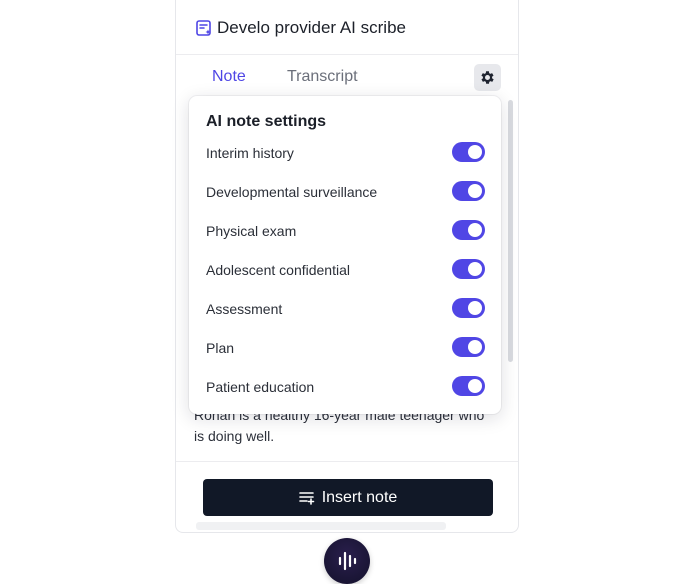 Image resolution: width=694 pixels, height=584 pixels. What do you see at coordinates (266, 121) in the screenshot?
I see `settings-menu-title: AI note settings` at bounding box center [266, 121].